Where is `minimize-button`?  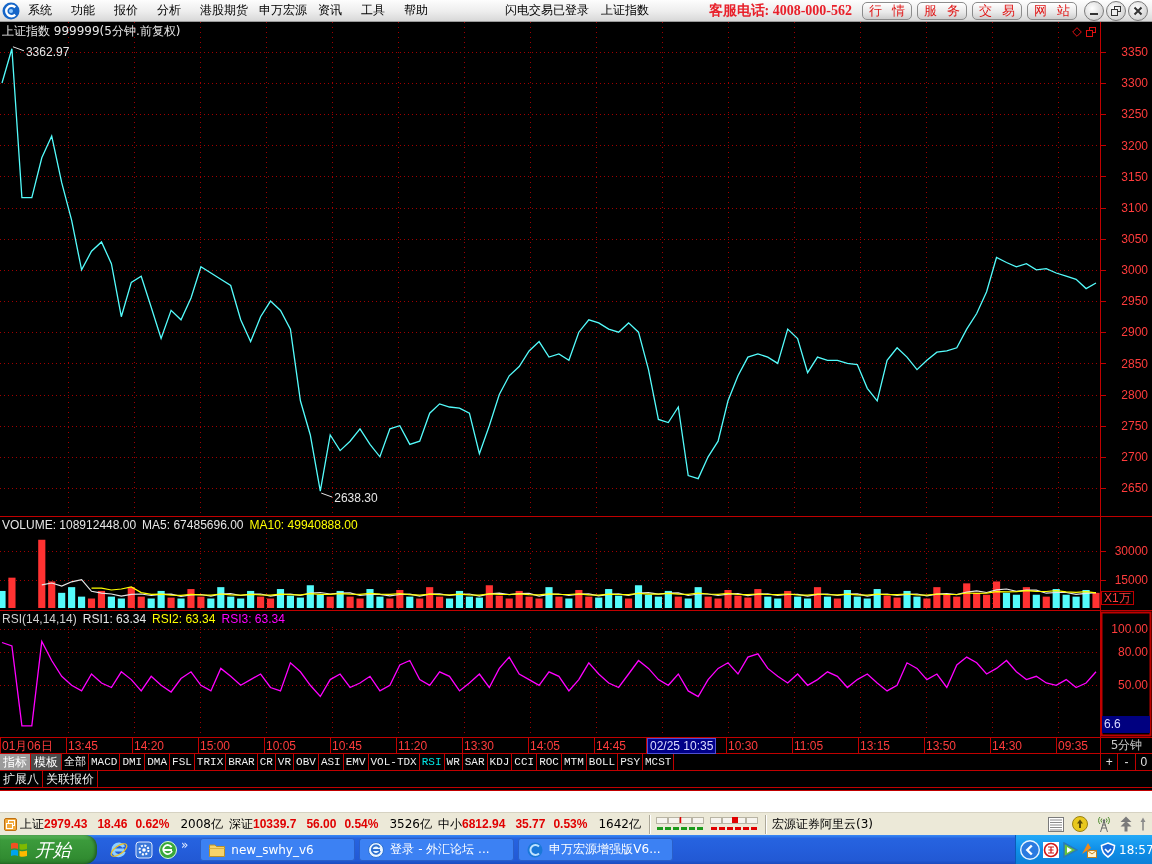
minimize-button is located at coordinates (1094, 10).